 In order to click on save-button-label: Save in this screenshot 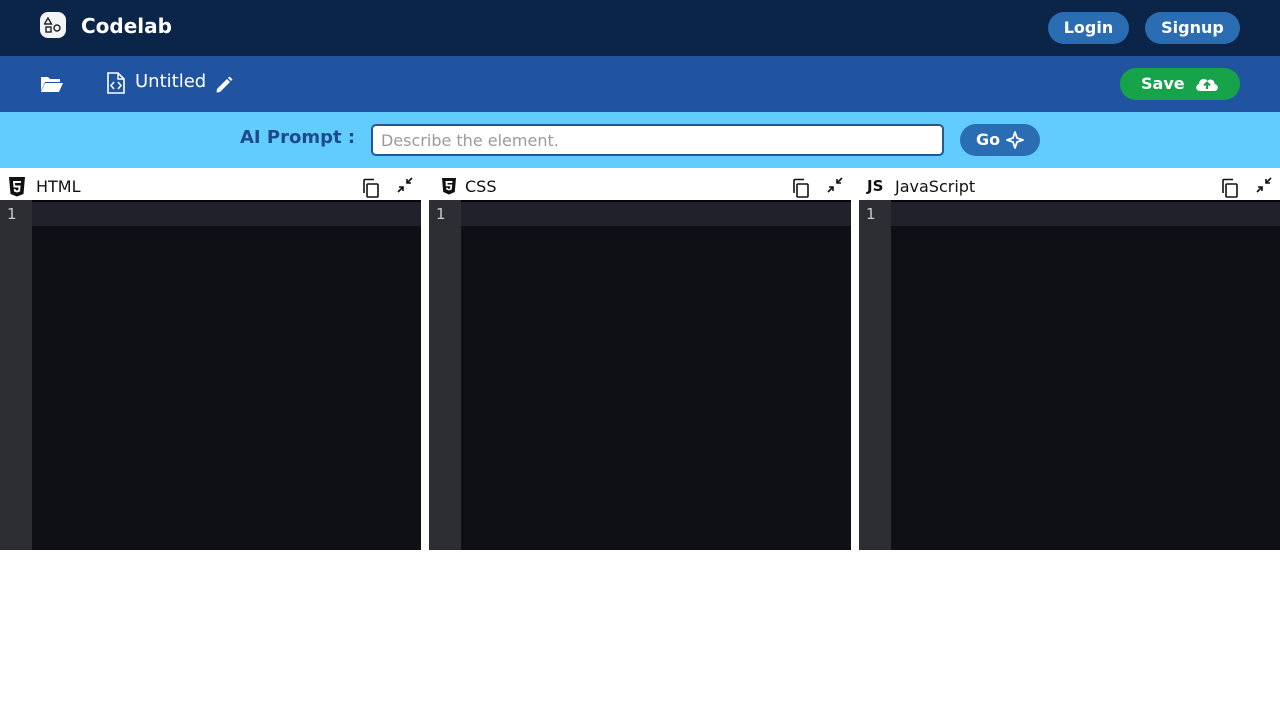, I will do `click(1163, 83)`.